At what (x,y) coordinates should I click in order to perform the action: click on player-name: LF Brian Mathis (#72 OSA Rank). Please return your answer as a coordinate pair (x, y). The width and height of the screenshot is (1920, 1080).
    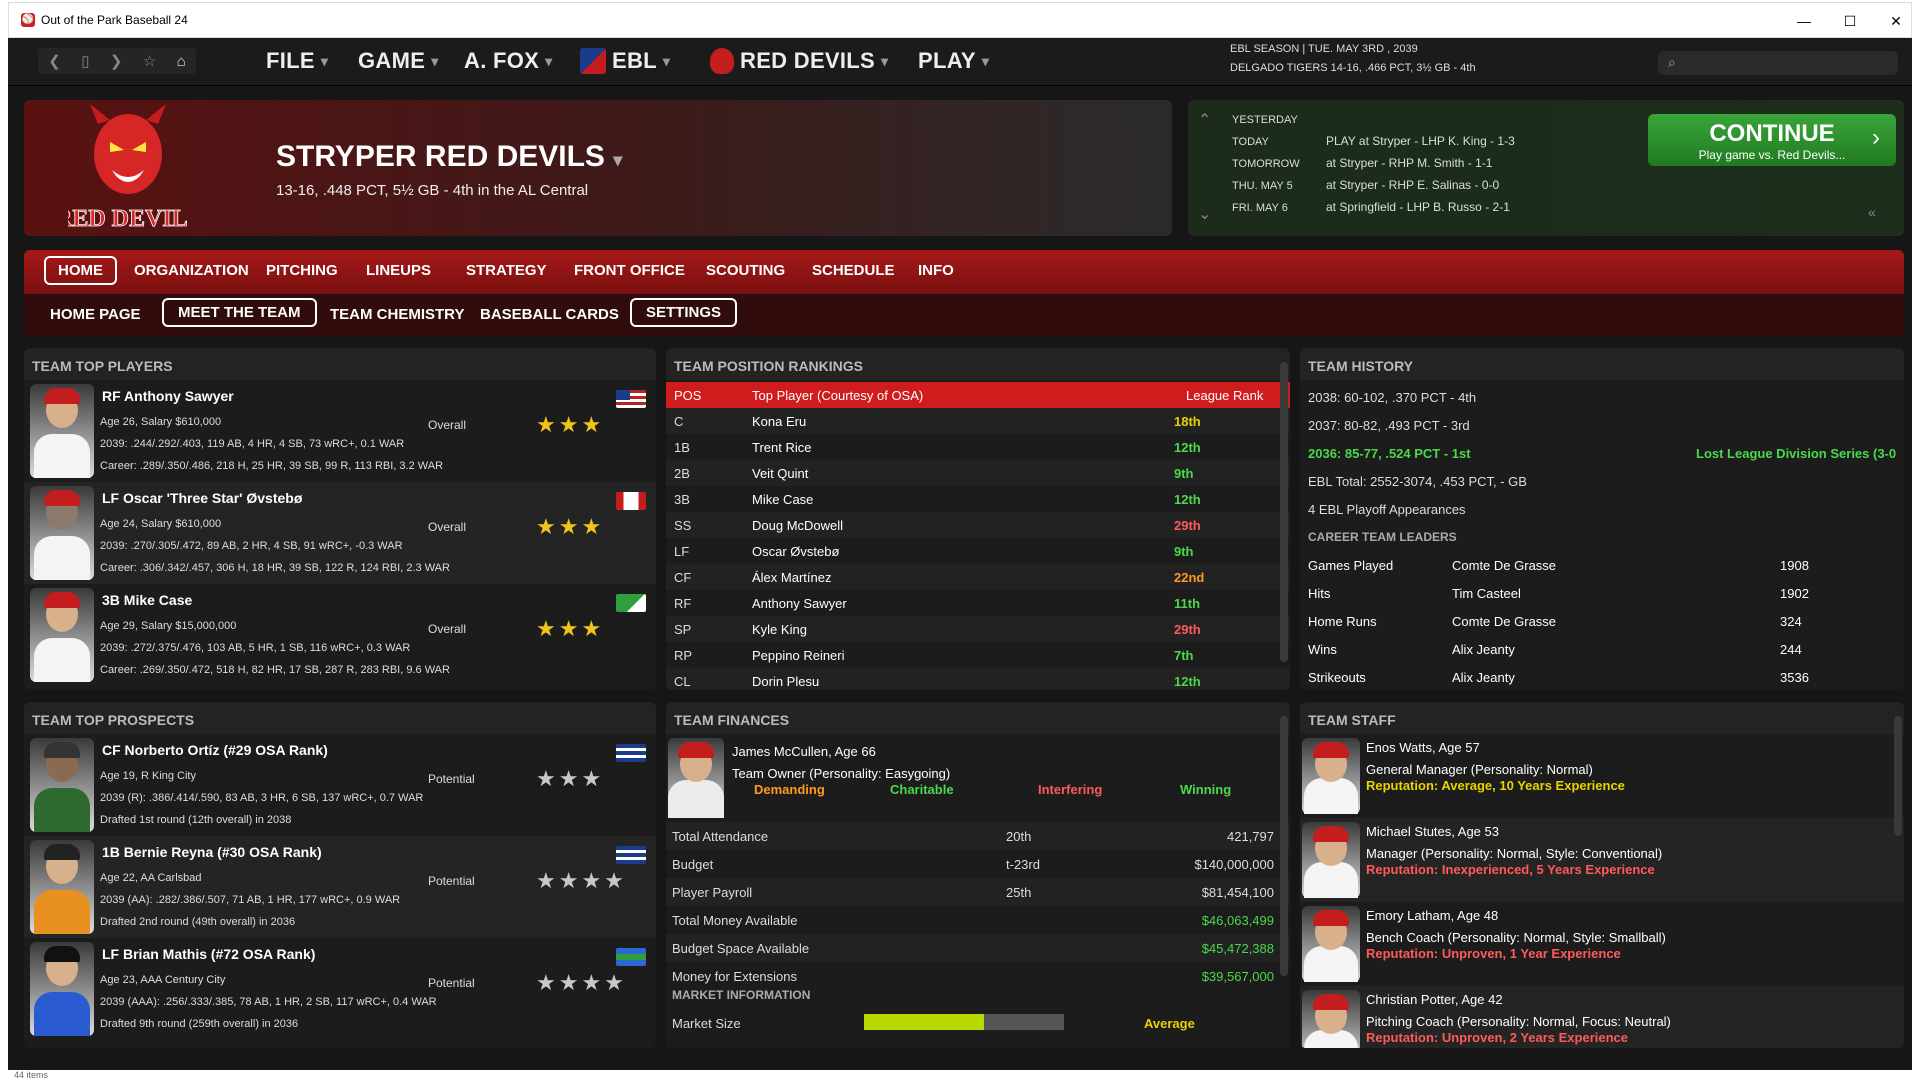
    Looking at the image, I should click on (208, 954).